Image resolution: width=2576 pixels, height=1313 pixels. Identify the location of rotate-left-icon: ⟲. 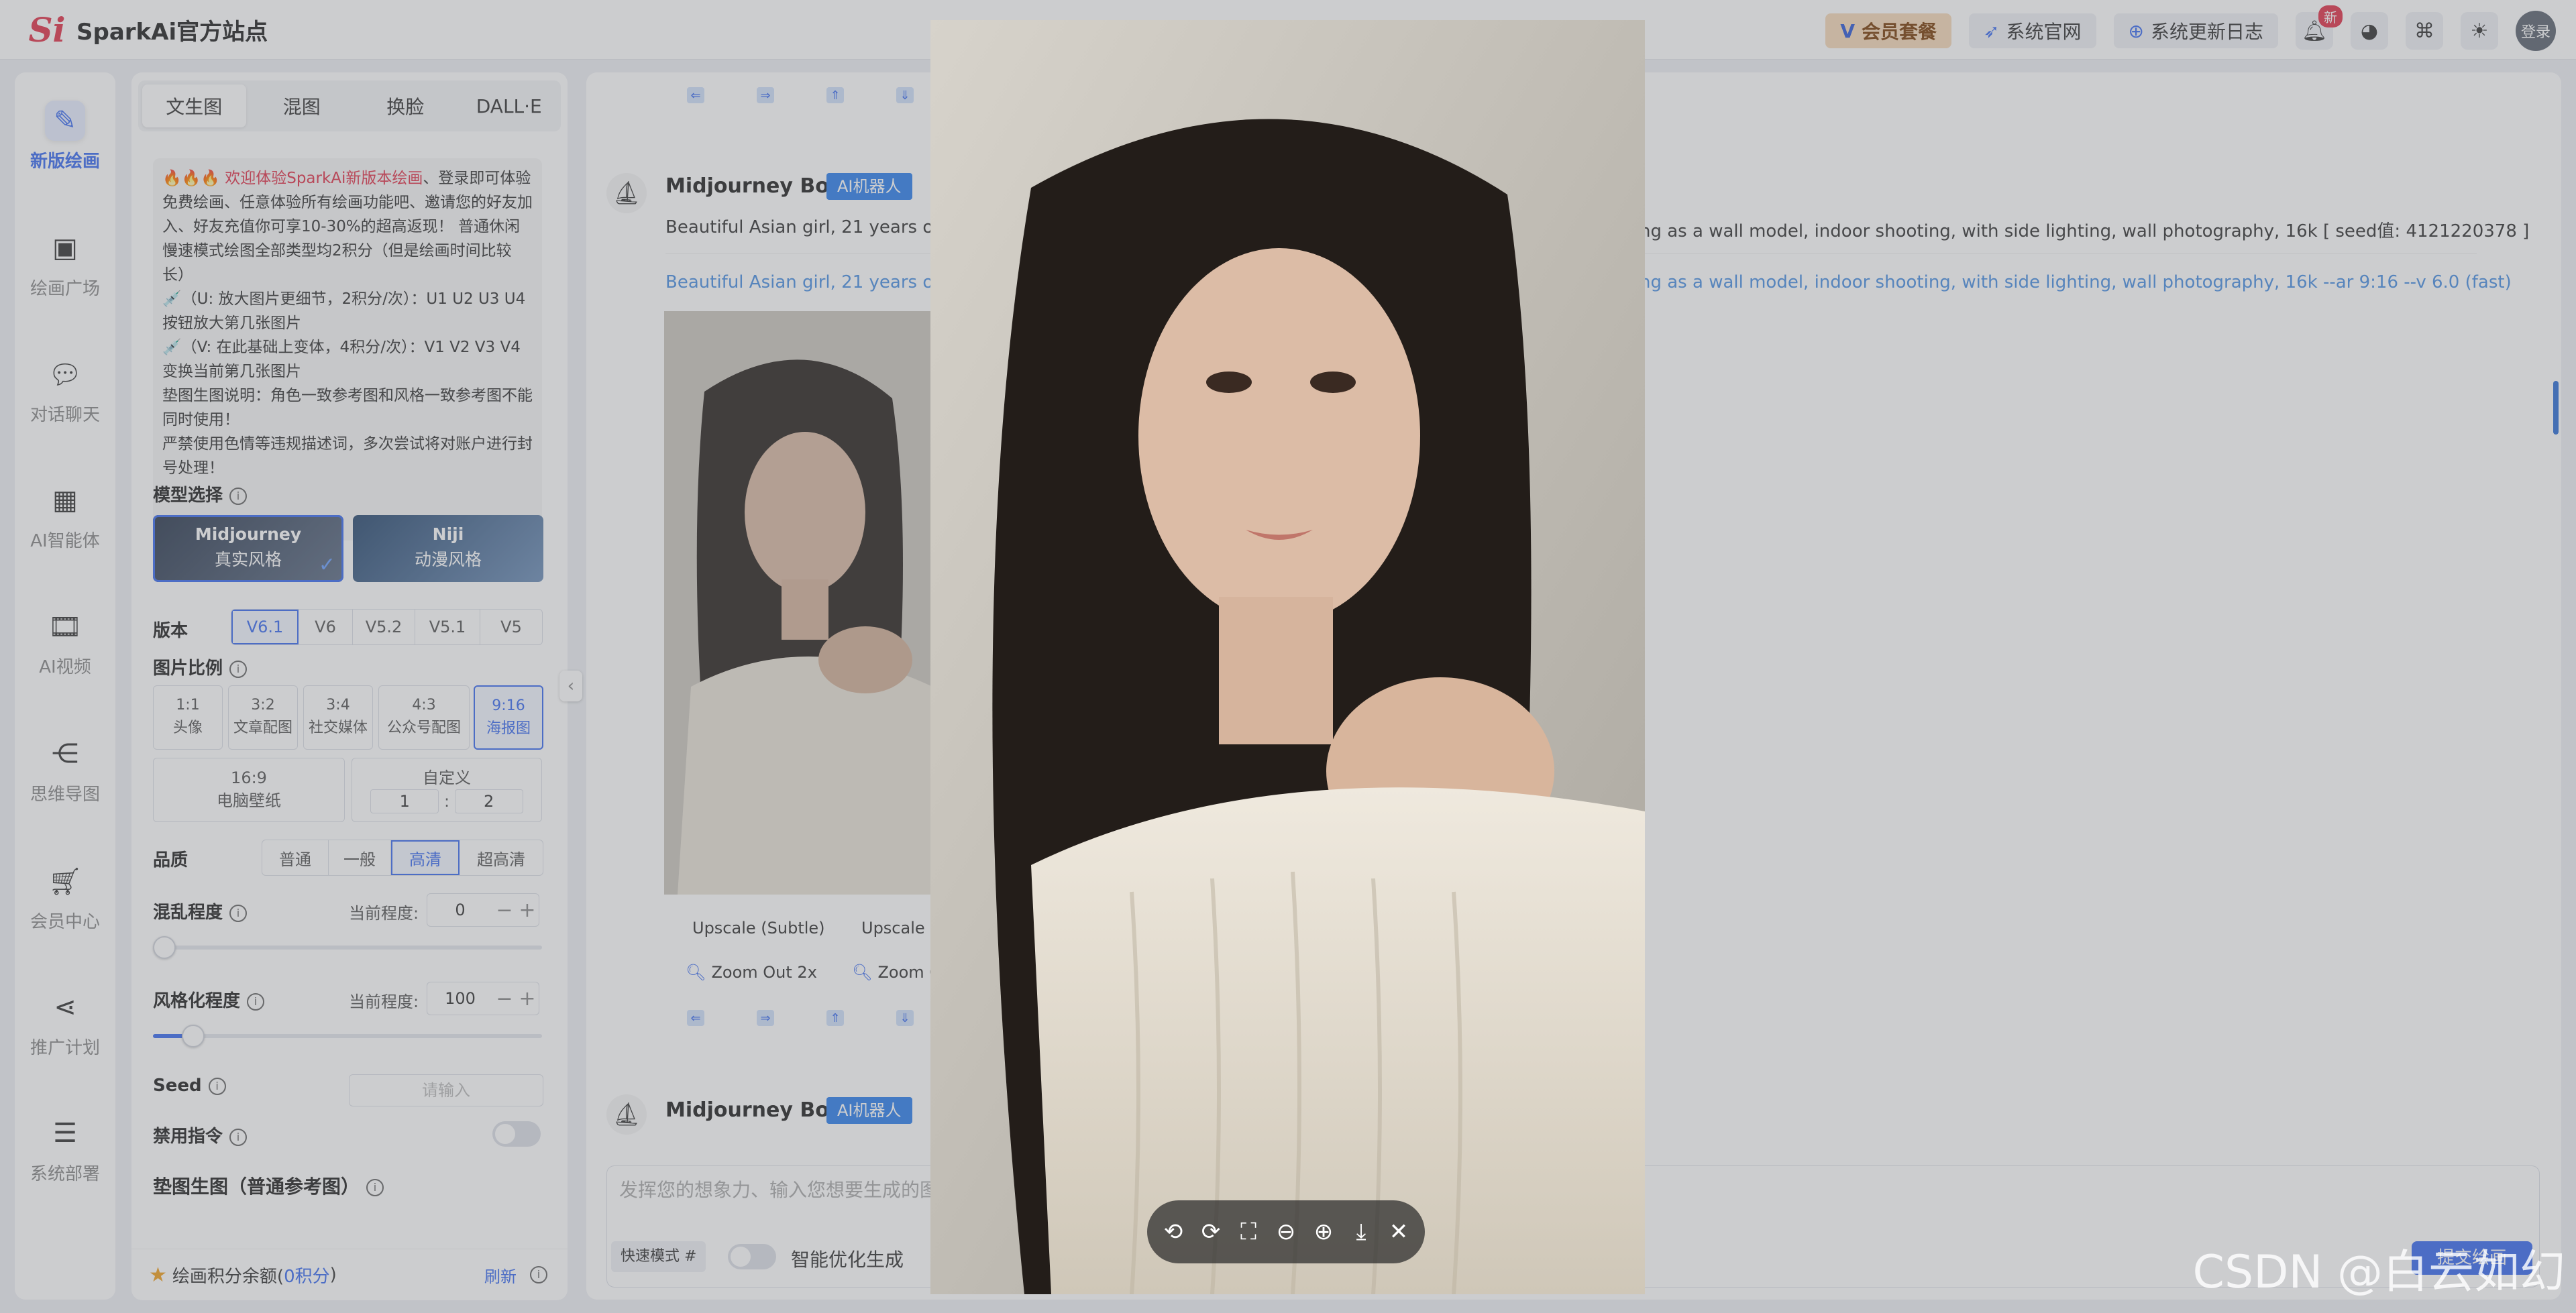
(1173, 1231).